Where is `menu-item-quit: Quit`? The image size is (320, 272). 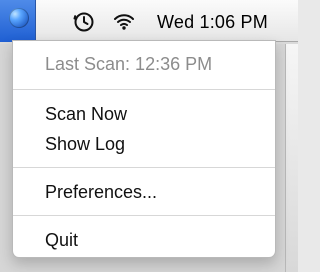 menu-item-quit: Quit is located at coordinates (144, 240).